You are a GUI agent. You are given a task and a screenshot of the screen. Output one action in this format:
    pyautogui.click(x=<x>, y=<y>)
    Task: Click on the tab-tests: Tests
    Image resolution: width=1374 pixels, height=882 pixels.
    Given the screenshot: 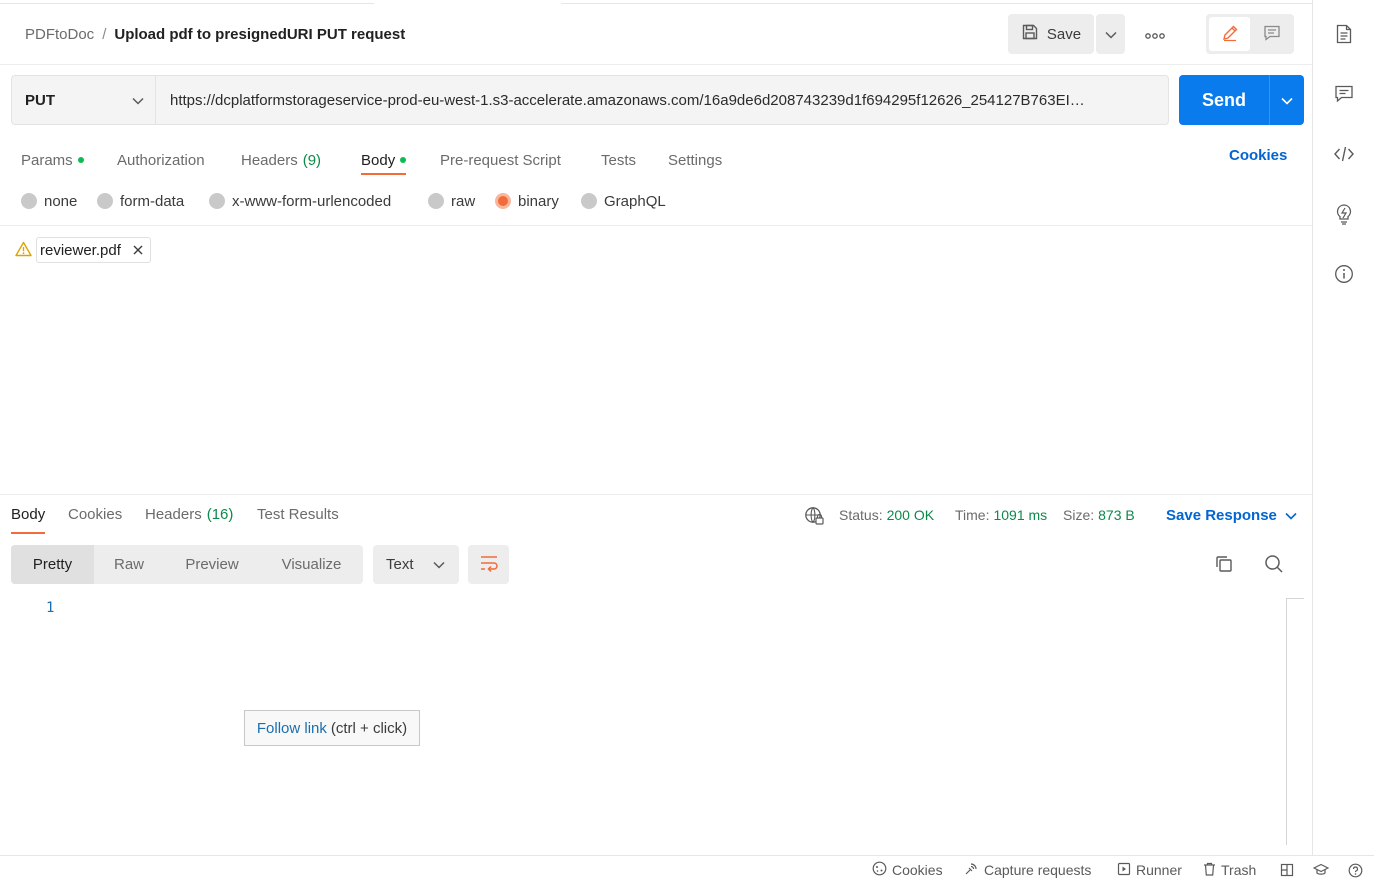 What is the action you would take?
    pyautogui.click(x=618, y=160)
    